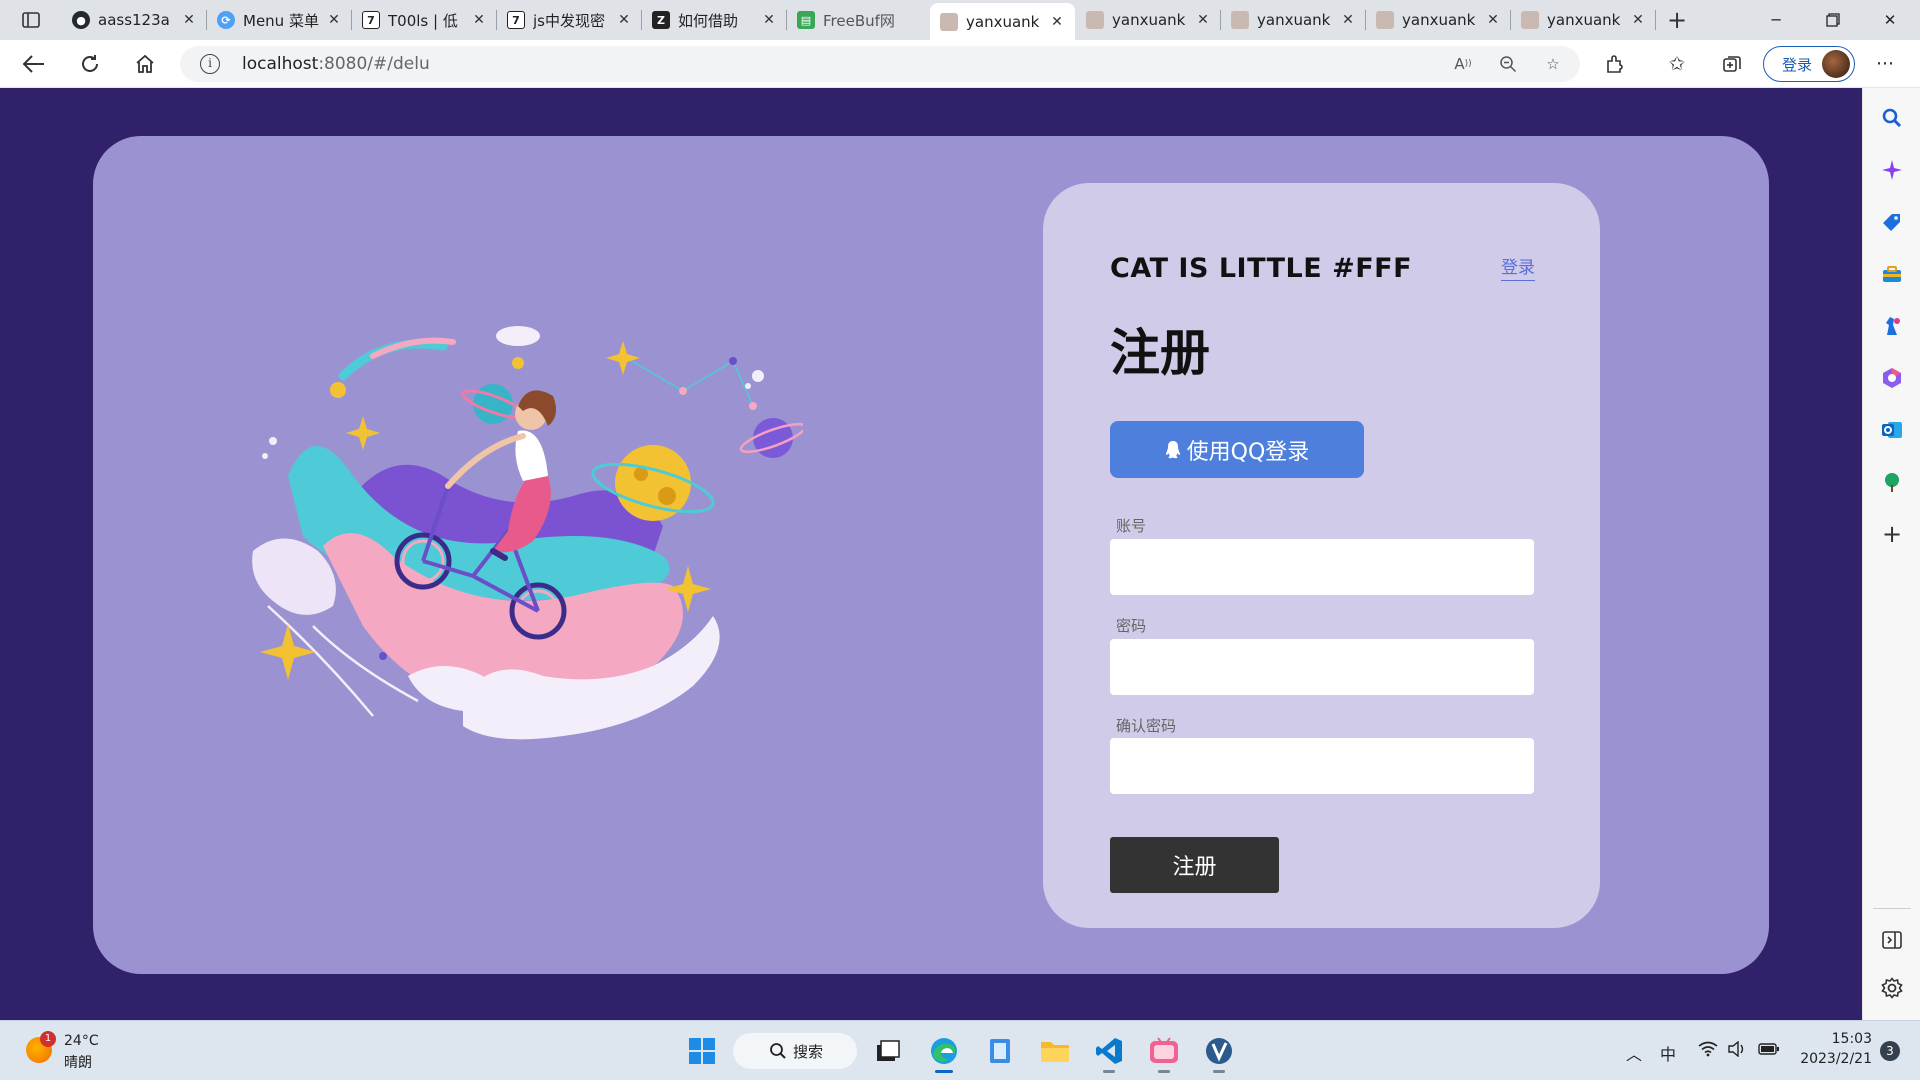 This screenshot has height=1080, width=1920. What do you see at coordinates (1677, 20) in the screenshot?
I see `new-tab-icon: +` at bounding box center [1677, 20].